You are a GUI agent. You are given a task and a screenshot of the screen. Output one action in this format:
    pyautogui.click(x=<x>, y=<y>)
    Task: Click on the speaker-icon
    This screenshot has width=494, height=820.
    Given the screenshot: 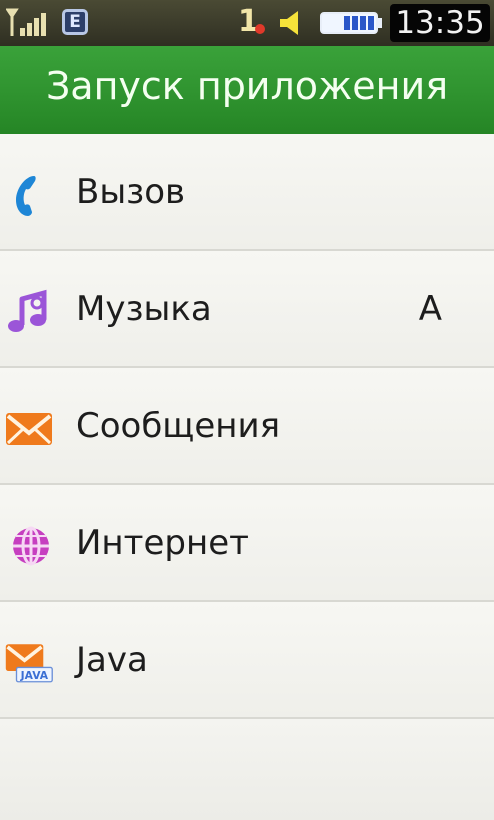 What is the action you would take?
    pyautogui.click(x=289, y=23)
    